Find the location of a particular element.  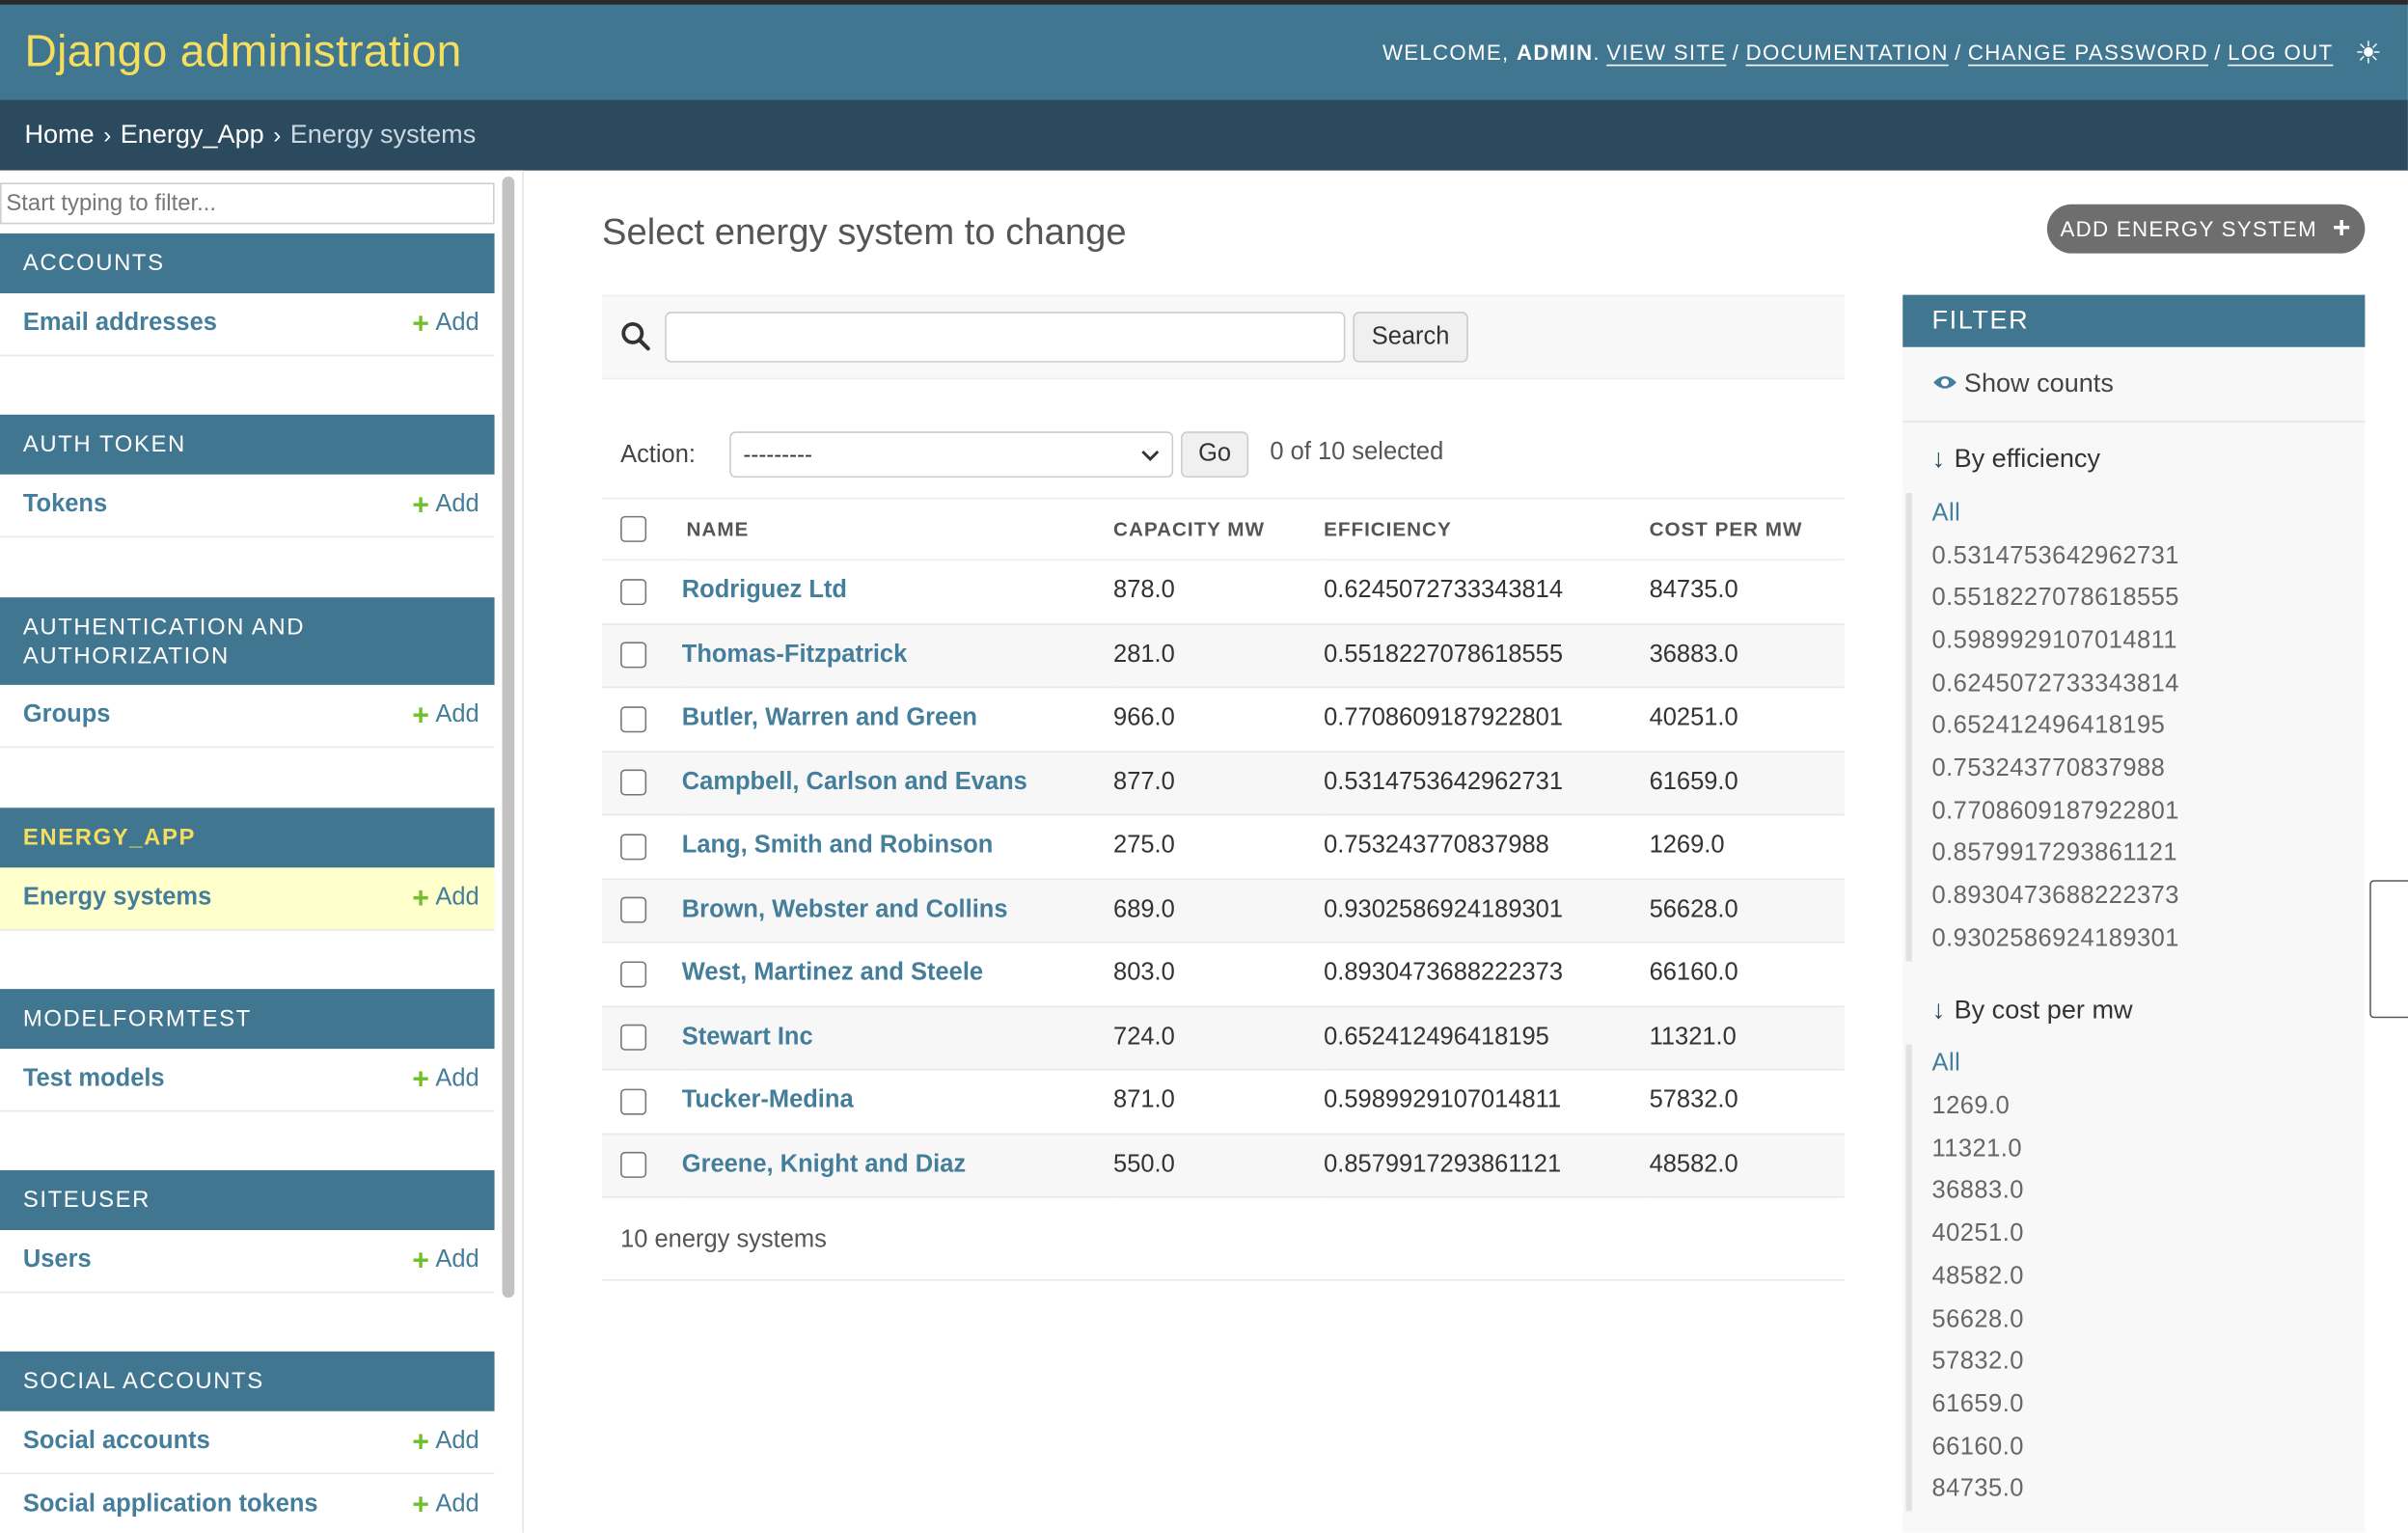

module-header: SITEUSER is located at coordinates (247, 1200).